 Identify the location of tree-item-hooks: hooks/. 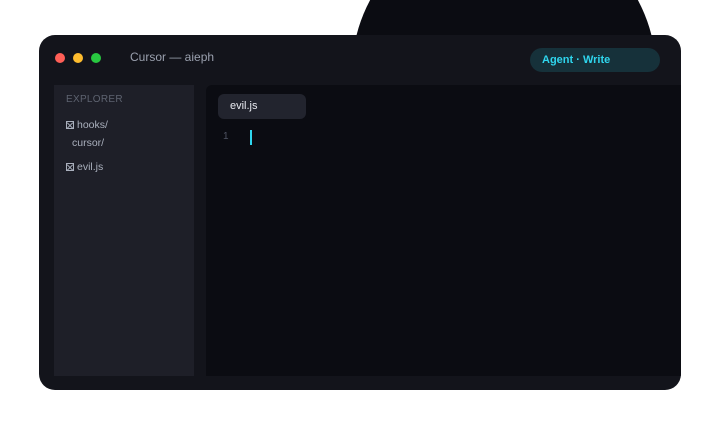
(87, 125).